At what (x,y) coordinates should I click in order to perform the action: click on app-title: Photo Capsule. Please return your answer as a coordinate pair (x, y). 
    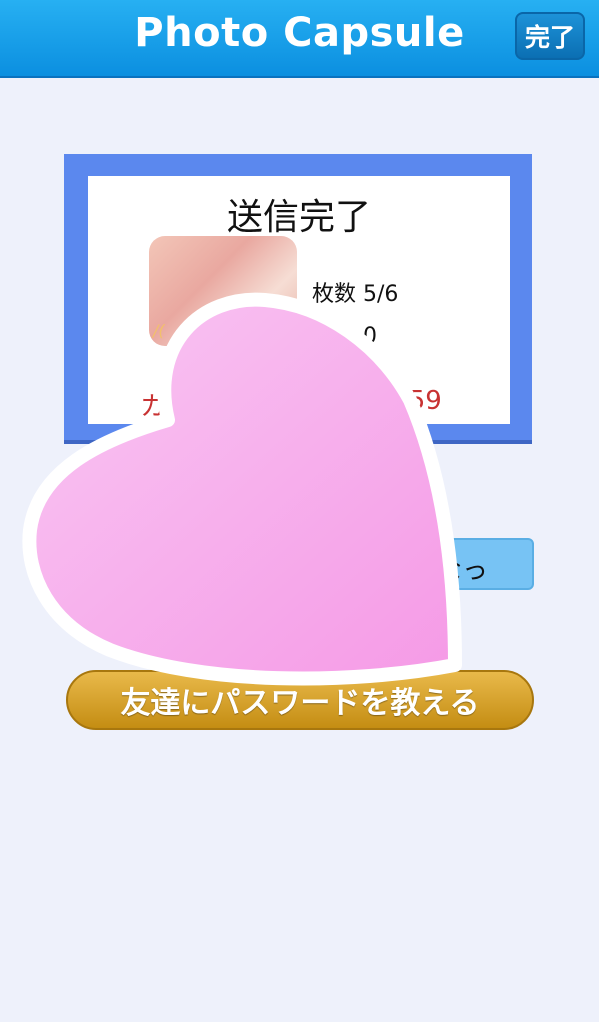
    Looking at the image, I should click on (299, 33).